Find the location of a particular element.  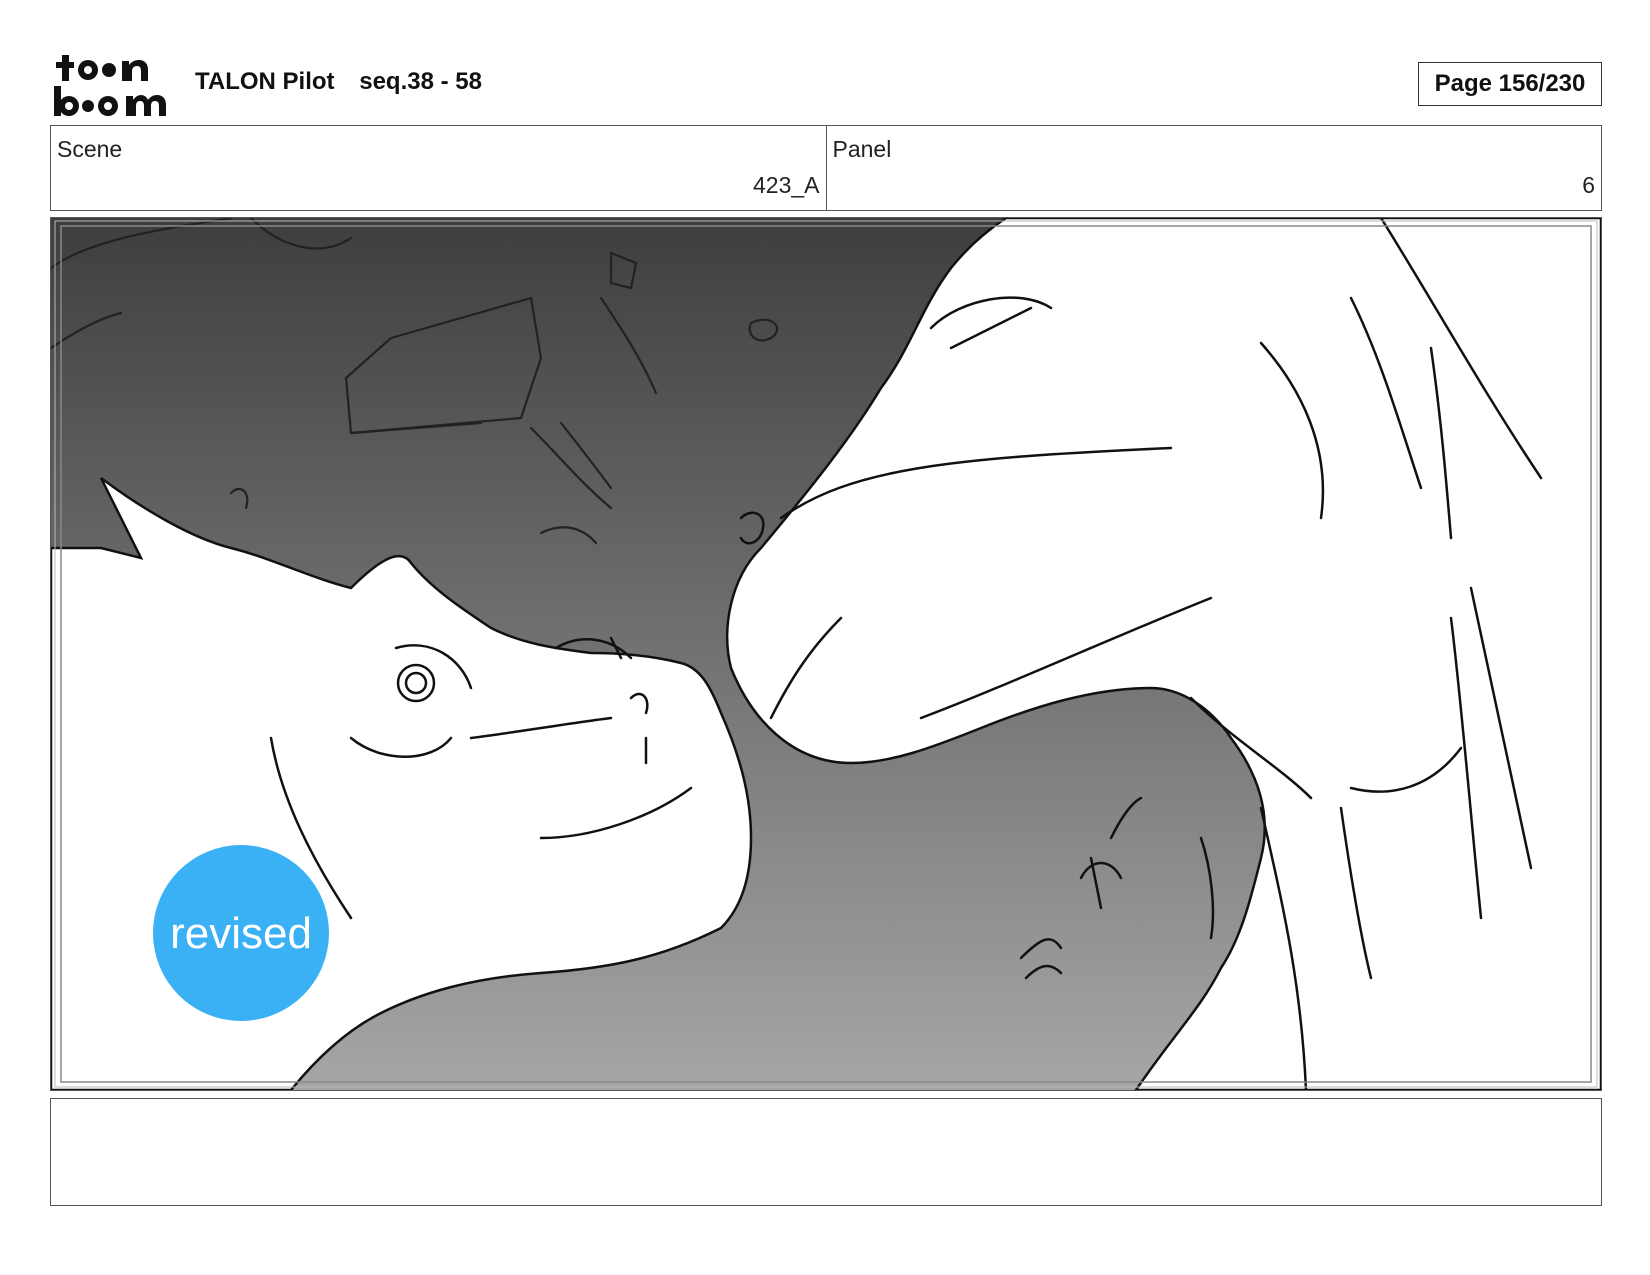

scene-panel-info: Scene 423_A Panel 6 is located at coordinates (826, 168).